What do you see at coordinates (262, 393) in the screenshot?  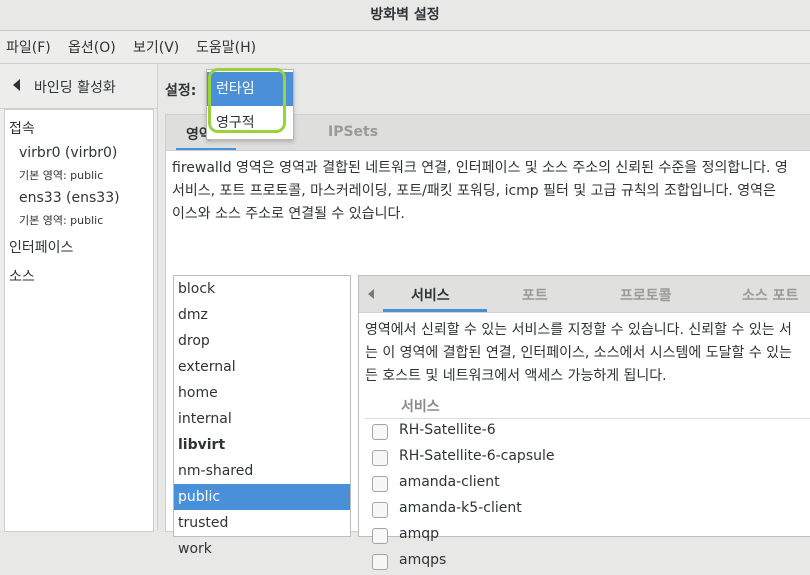 I see `zone-item: home` at bounding box center [262, 393].